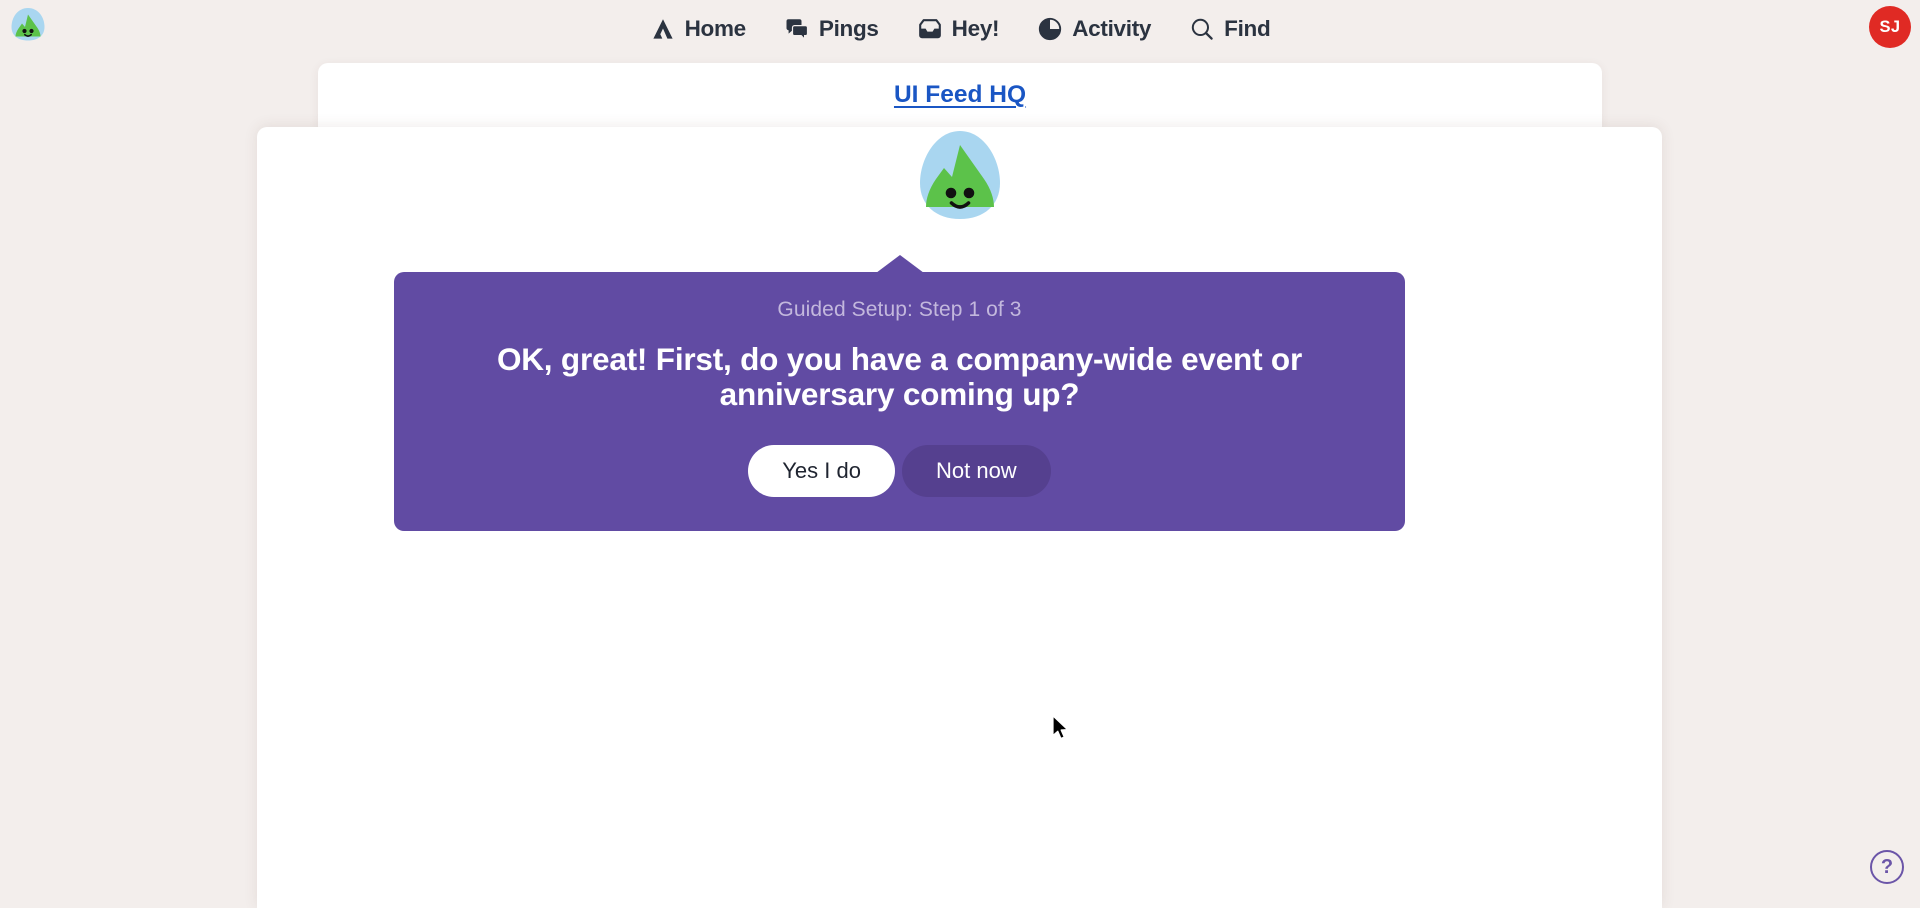 The width and height of the screenshot is (1920, 908). I want to click on avatar-initials: SJ, so click(1890, 26).